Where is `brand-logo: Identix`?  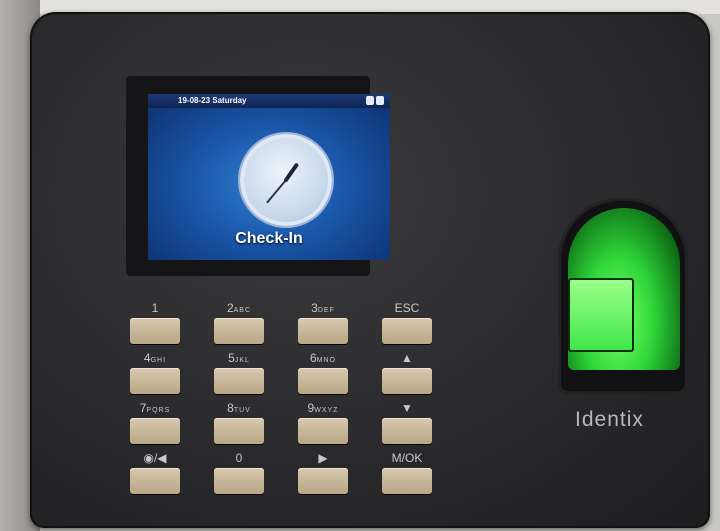
brand-logo: Identix is located at coordinates (609, 419).